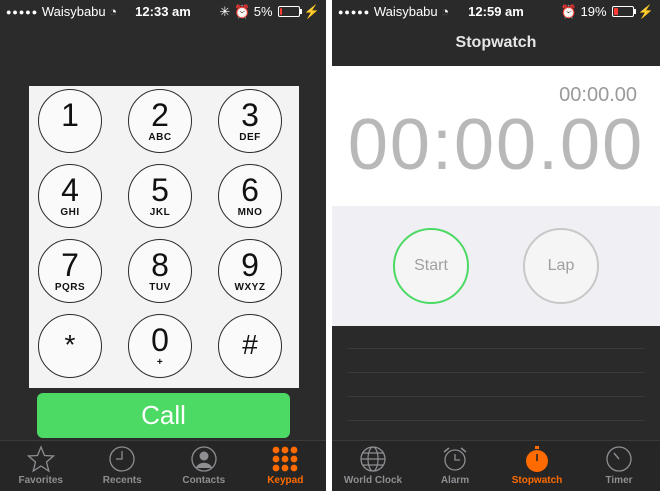 Image resolution: width=660 pixels, height=491 pixels. I want to click on key-digit: *, so click(70, 344).